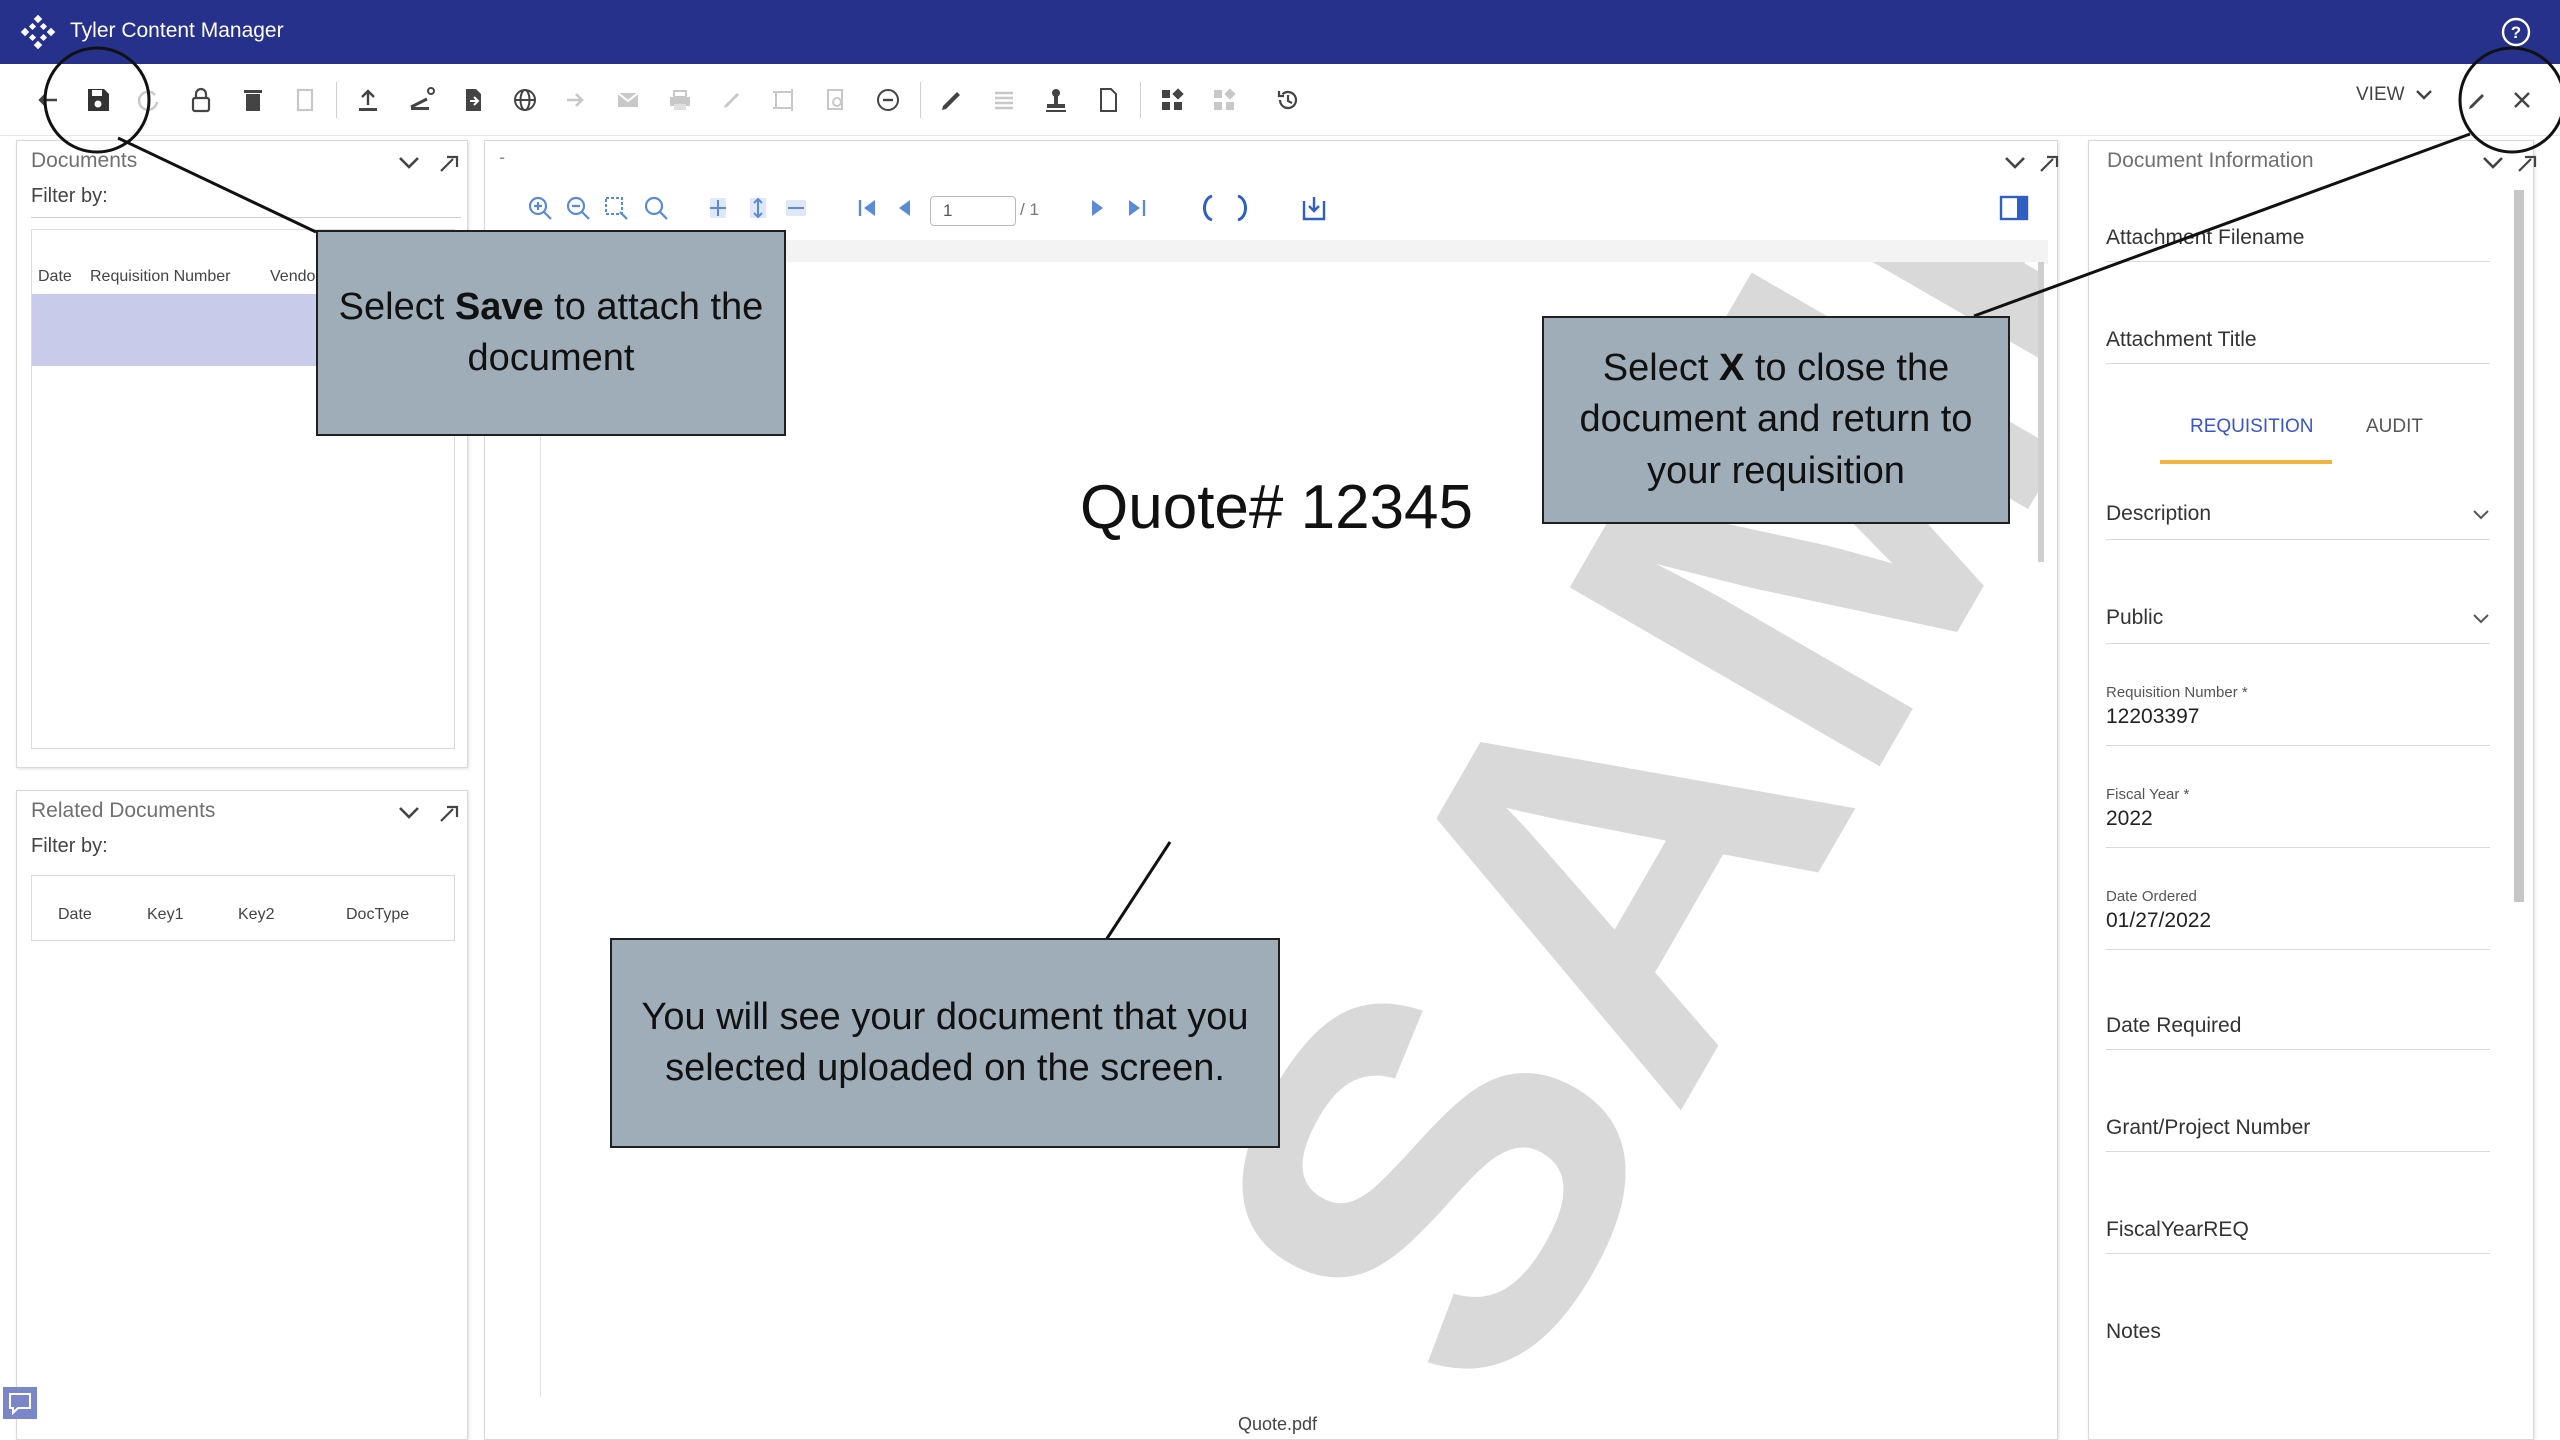 The image size is (2560, 1440). Describe the element at coordinates (628, 100) in the screenshot. I see `email-icon` at that location.